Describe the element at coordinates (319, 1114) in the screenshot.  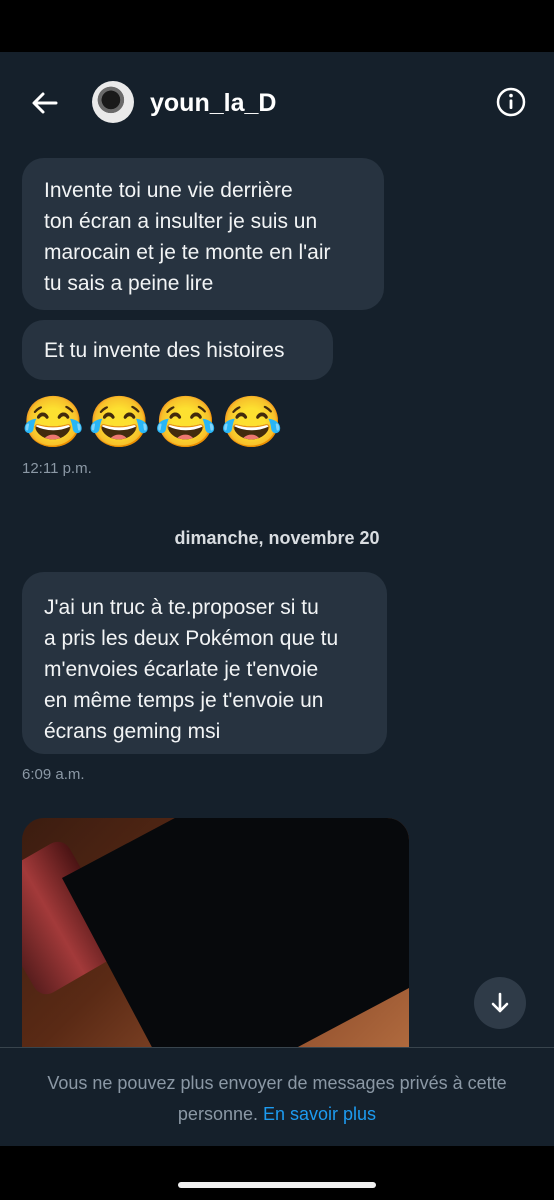
I see `learn-more-link: En savoir plus` at that location.